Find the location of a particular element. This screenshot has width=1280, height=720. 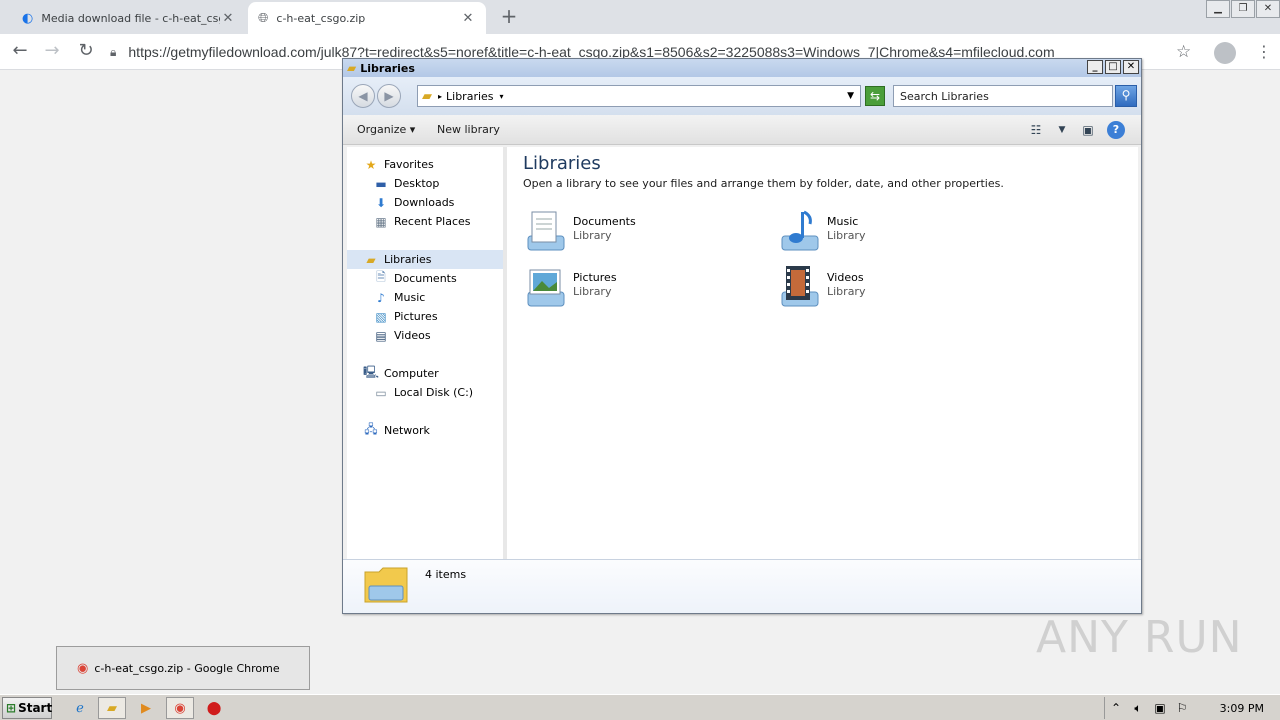

nav-pictures: ▧ Pictures is located at coordinates (405, 316).